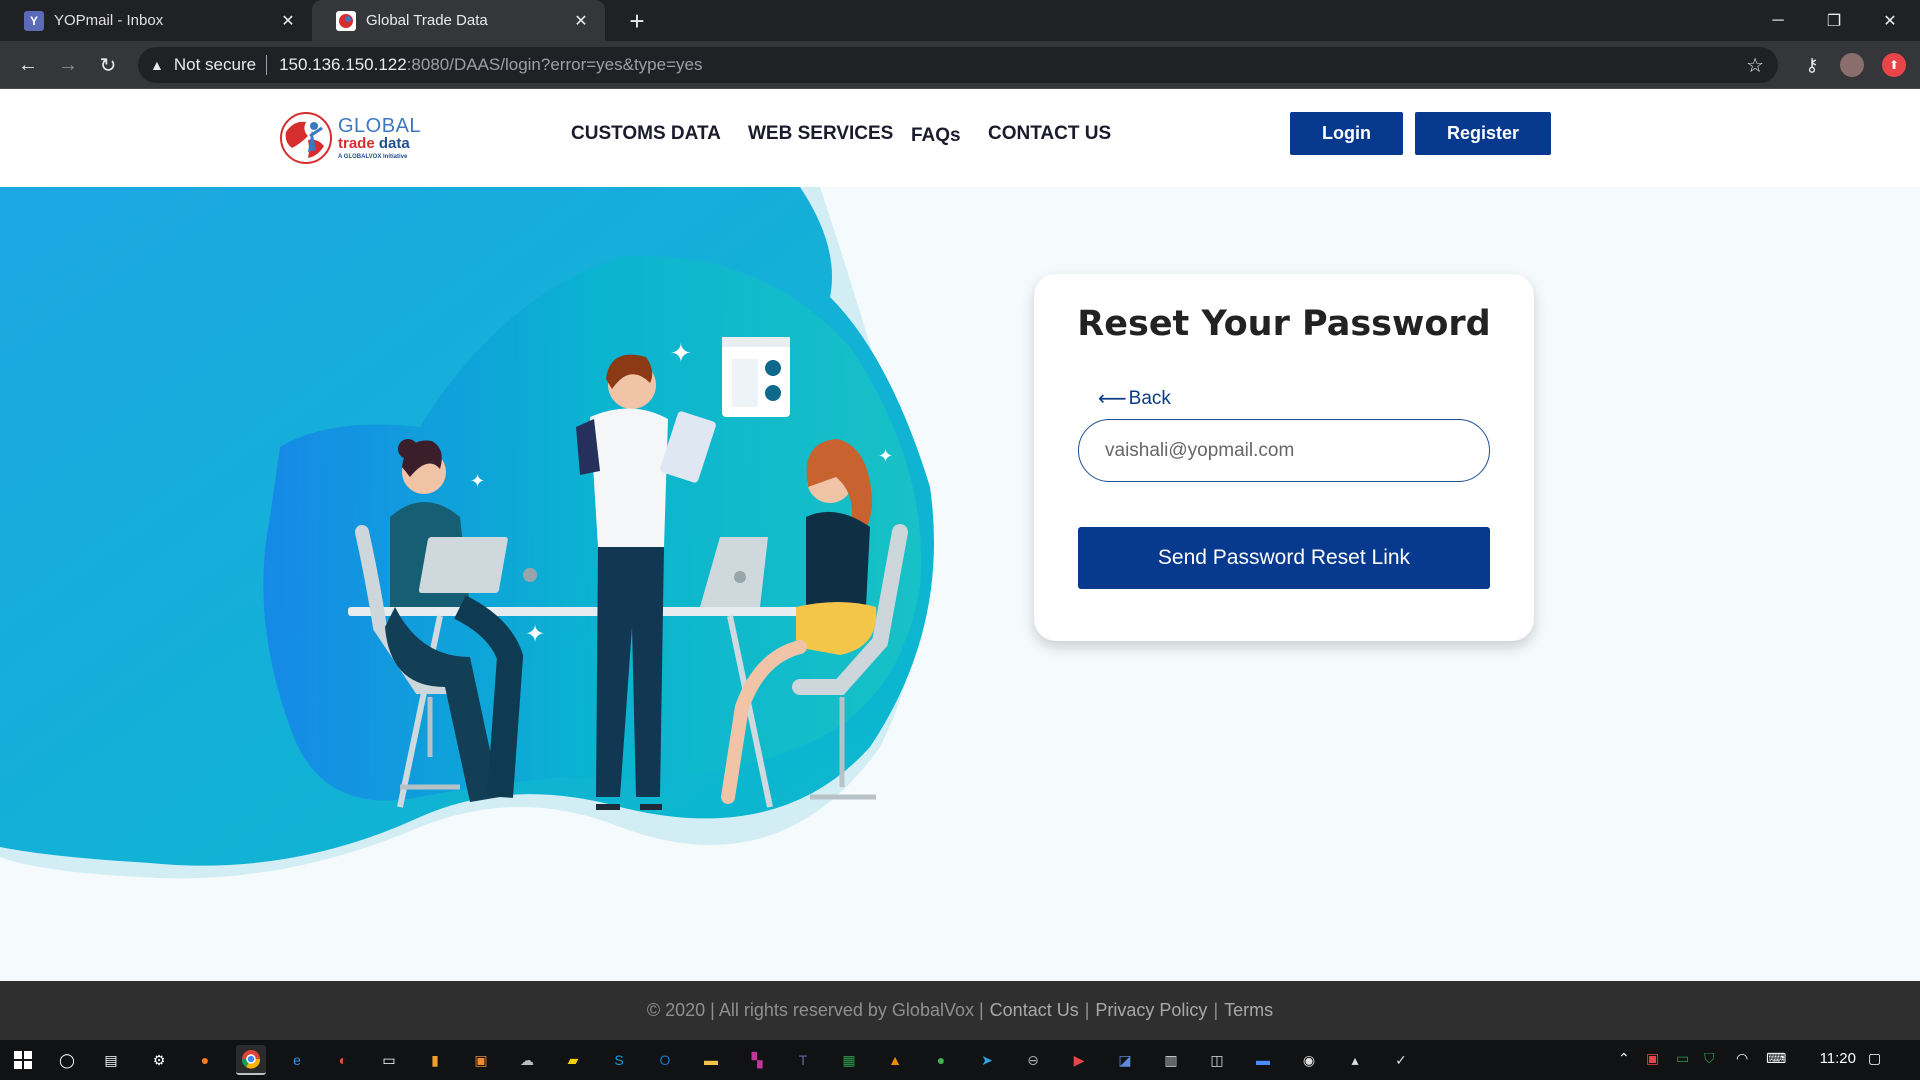 This screenshot has height=1080, width=1920. I want to click on notifications-icon: ▢, so click(1874, 1058).